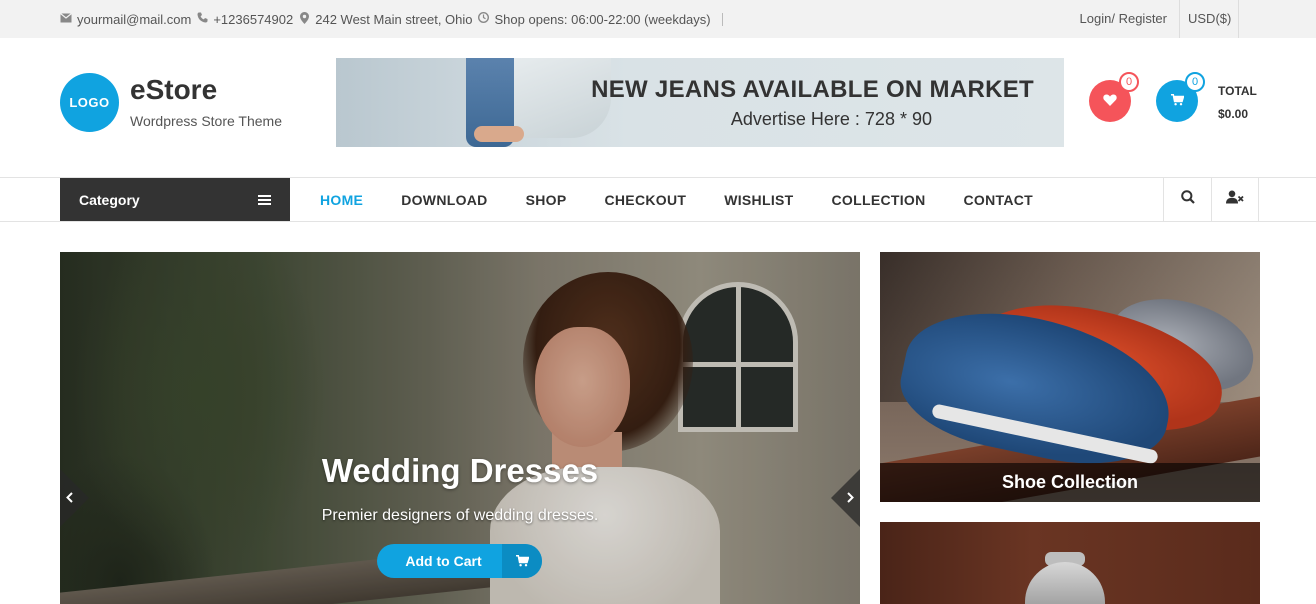 This screenshot has width=1316, height=604. I want to click on clock-icon, so click(484, 18).